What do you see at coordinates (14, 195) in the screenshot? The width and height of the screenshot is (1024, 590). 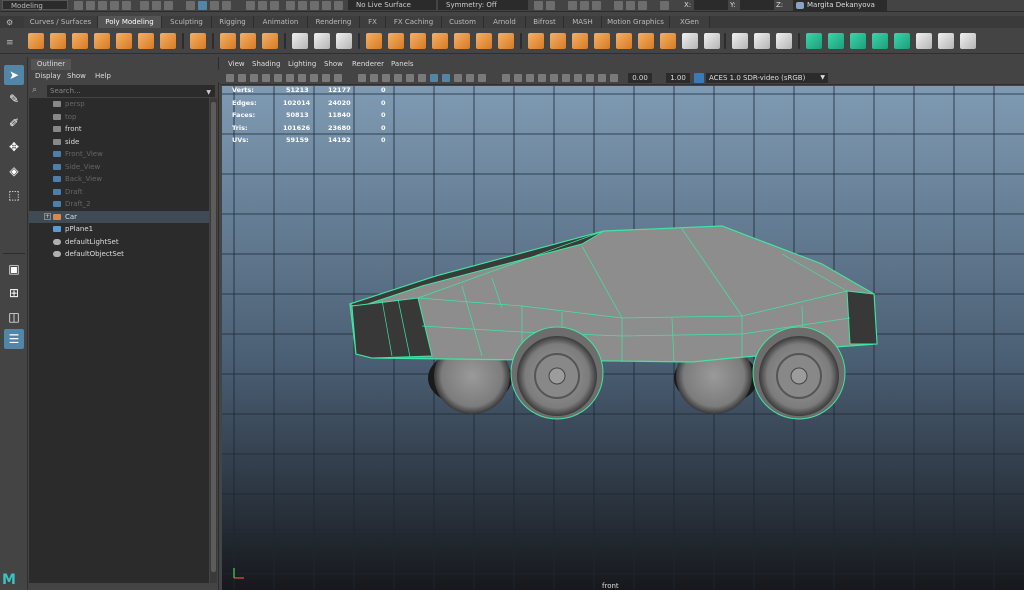 I see `scale-tool-icon: ⬚` at bounding box center [14, 195].